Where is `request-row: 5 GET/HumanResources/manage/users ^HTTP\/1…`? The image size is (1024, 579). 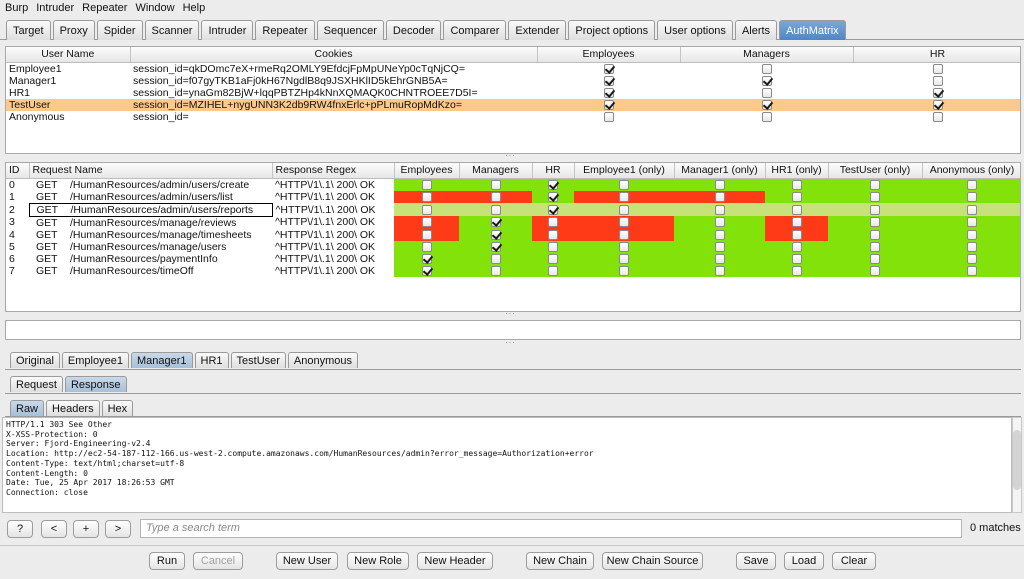
request-row: 5 GET/HumanResources/manage/users ^HTTP\/1… is located at coordinates (513, 246).